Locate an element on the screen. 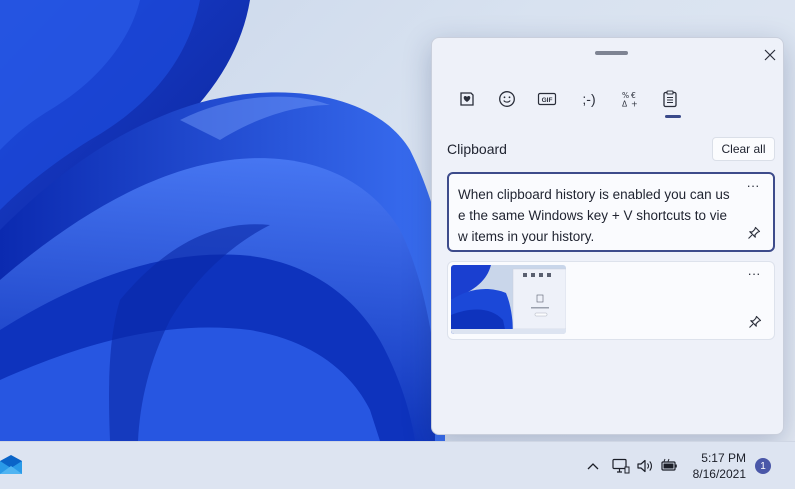 This screenshot has height=489, width=795. clipboard-icon is located at coordinates (670, 99).